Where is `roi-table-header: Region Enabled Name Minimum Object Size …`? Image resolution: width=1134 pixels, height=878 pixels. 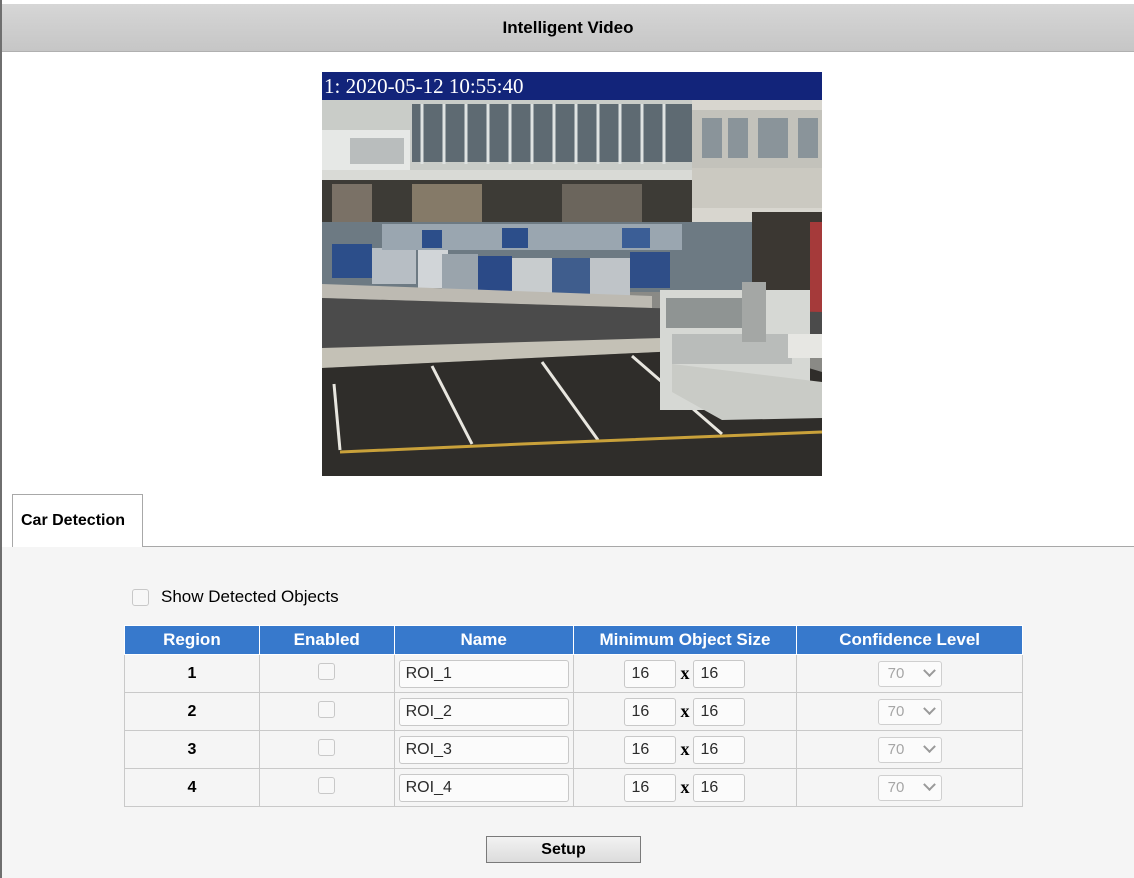 roi-table-header: Region Enabled Name Minimum Object Size … is located at coordinates (573, 640).